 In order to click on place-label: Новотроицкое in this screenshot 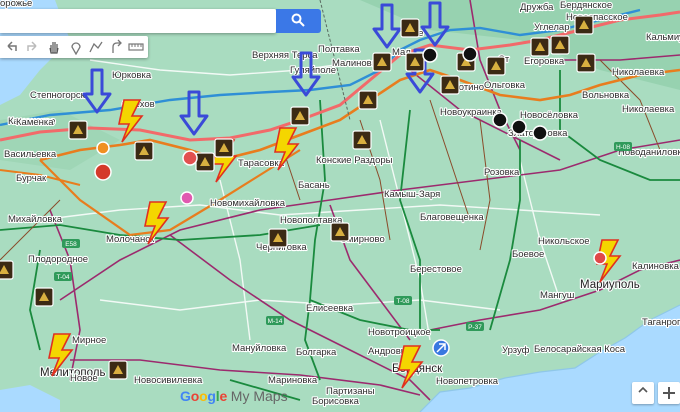, I will do `click(399, 332)`.